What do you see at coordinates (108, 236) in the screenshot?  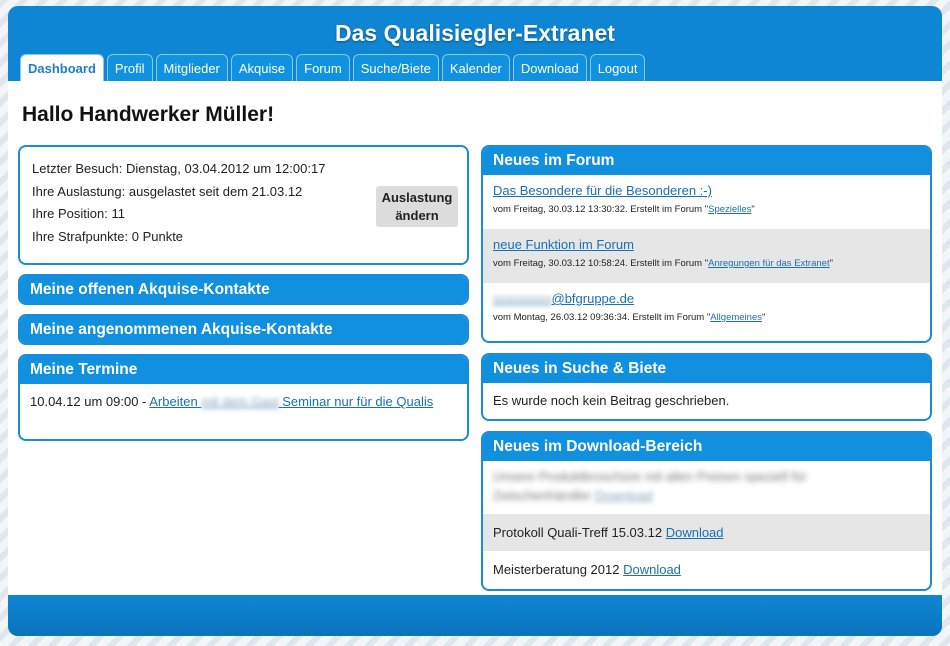 I see `penalty-text: Ihre Strafpunkte: 0 Punkte` at bounding box center [108, 236].